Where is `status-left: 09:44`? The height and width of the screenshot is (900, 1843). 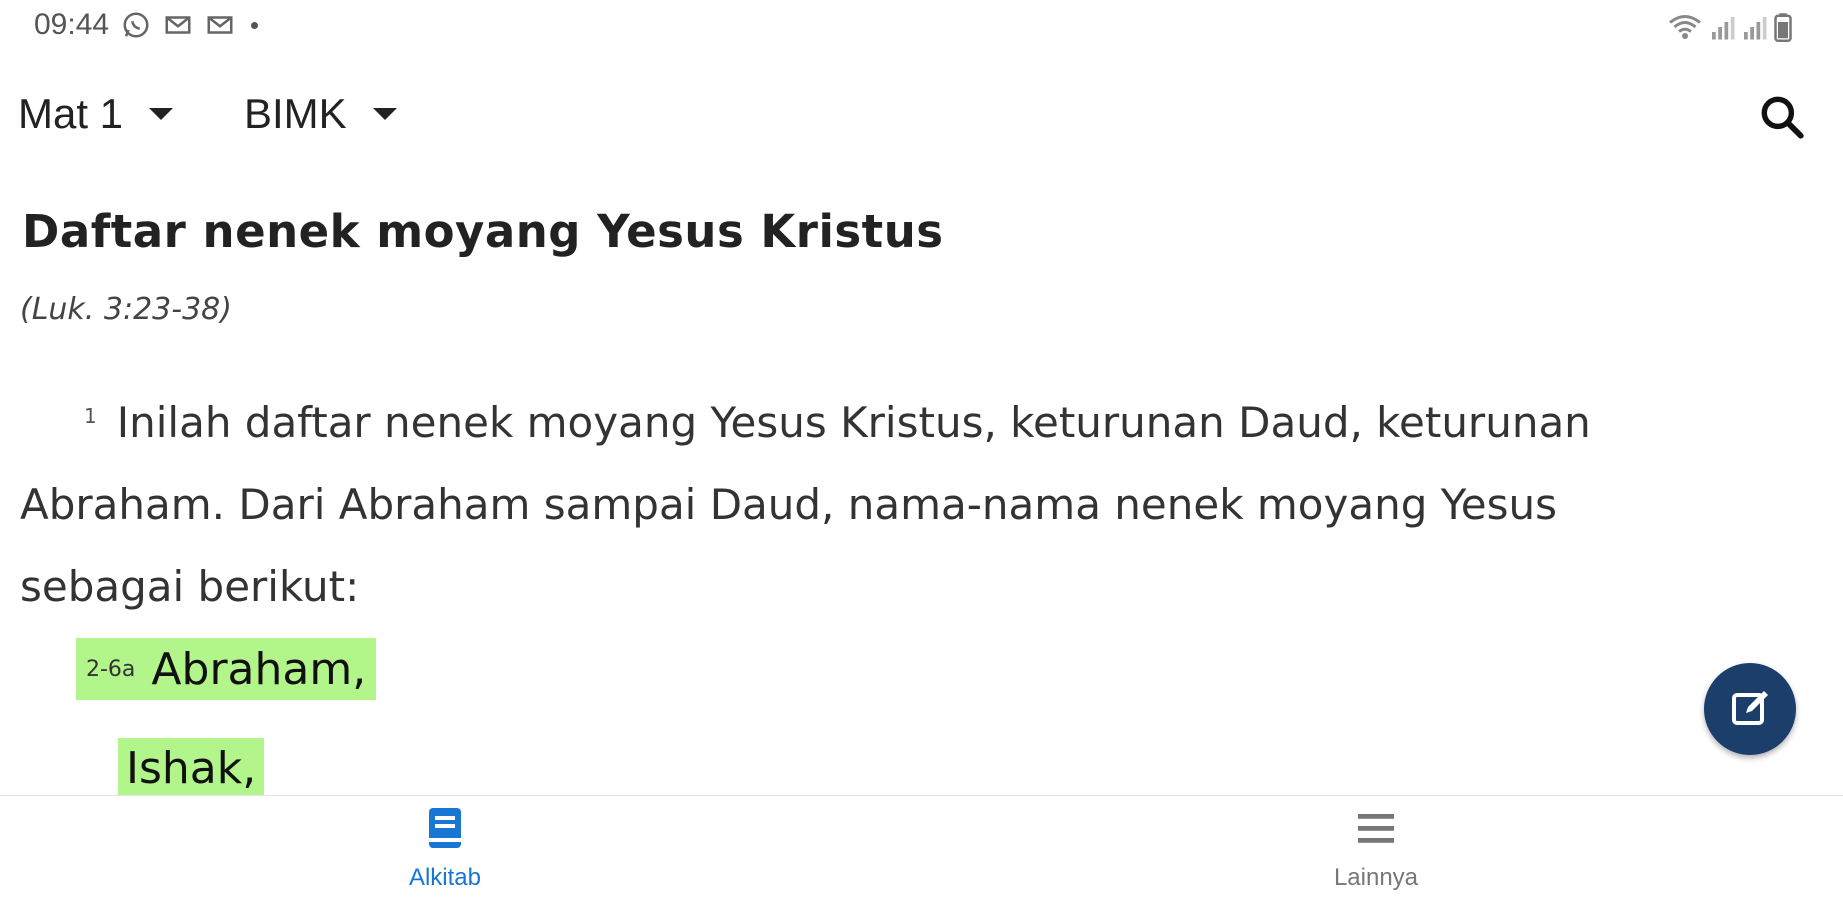 status-left: 09:44 is located at coordinates (146, 25).